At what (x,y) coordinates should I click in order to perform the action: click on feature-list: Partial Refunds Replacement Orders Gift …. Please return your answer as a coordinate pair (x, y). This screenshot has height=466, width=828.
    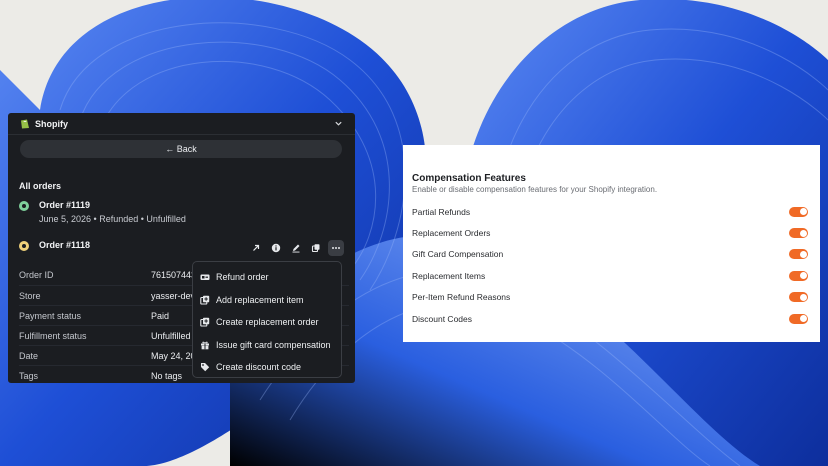
    Looking at the image, I should click on (610, 265).